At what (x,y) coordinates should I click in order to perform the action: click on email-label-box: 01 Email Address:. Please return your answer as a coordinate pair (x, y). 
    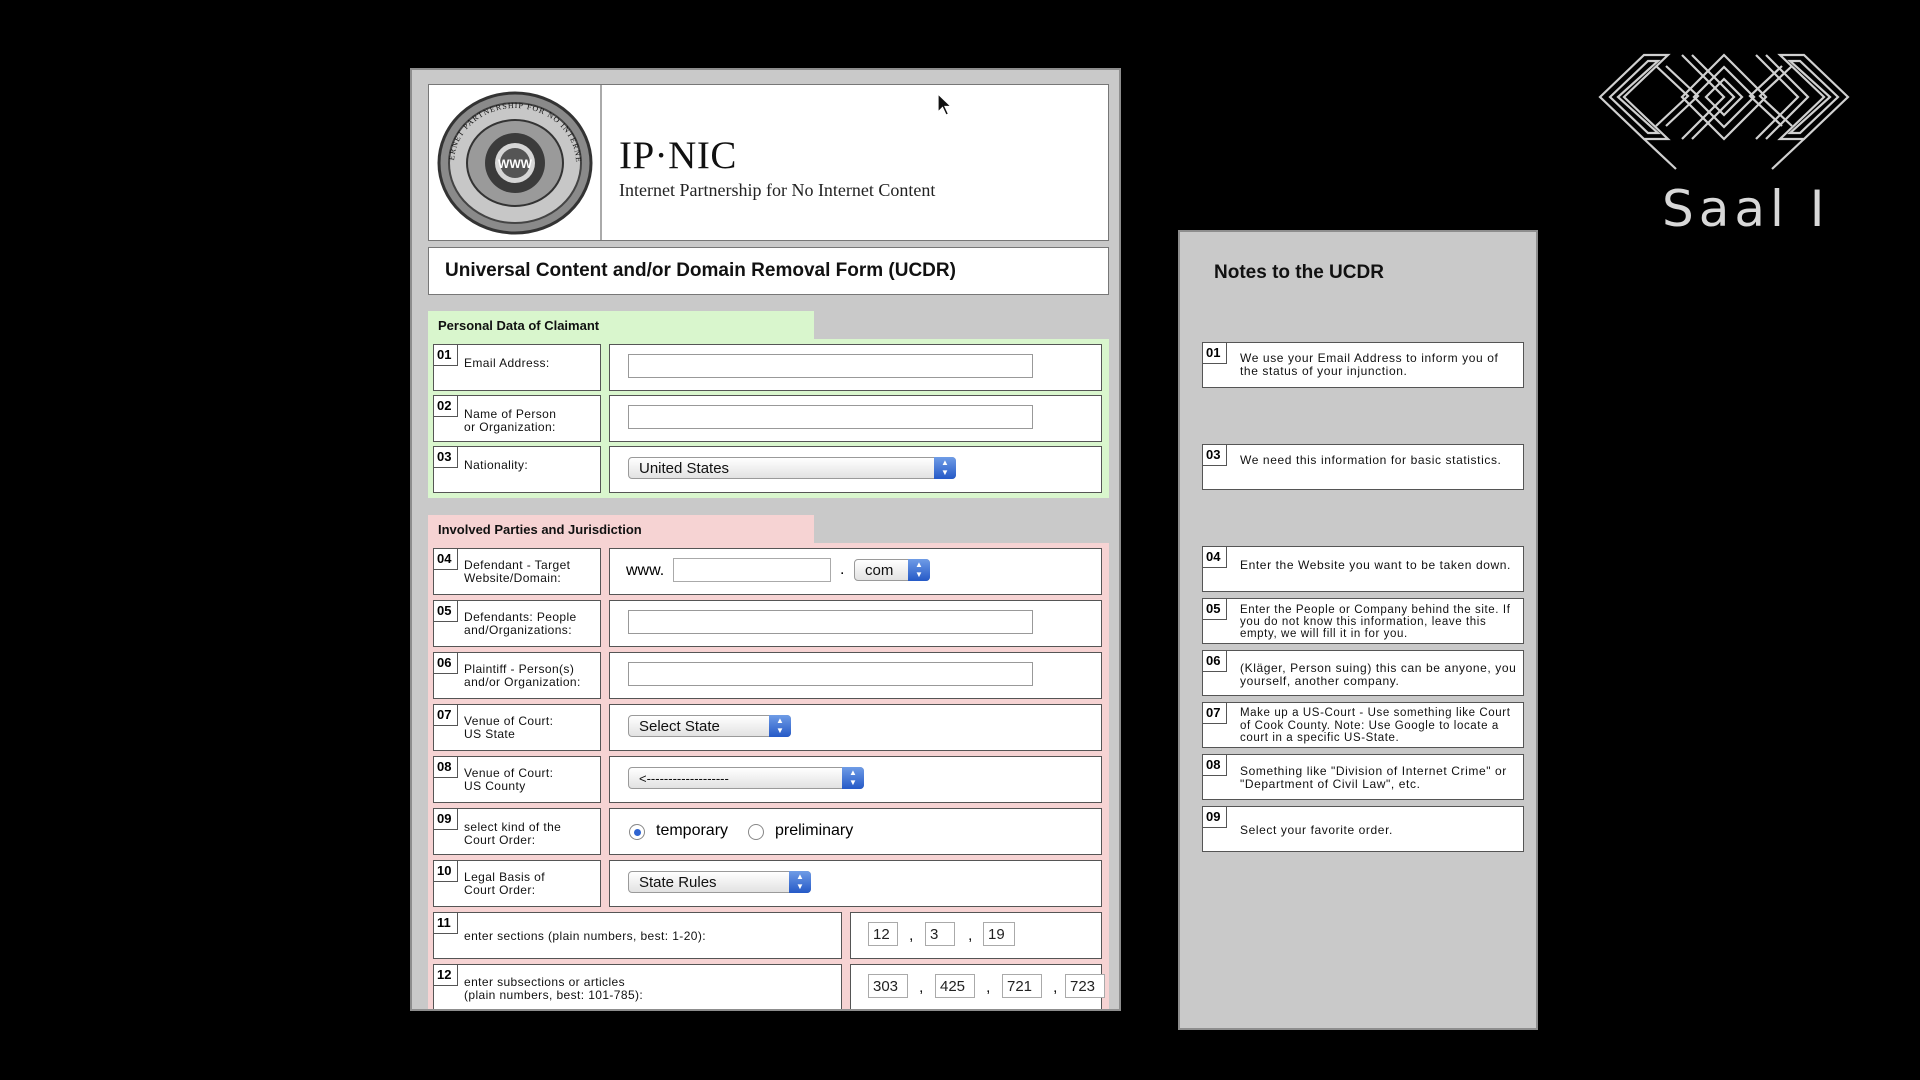
    Looking at the image, I should click on (517, 367).